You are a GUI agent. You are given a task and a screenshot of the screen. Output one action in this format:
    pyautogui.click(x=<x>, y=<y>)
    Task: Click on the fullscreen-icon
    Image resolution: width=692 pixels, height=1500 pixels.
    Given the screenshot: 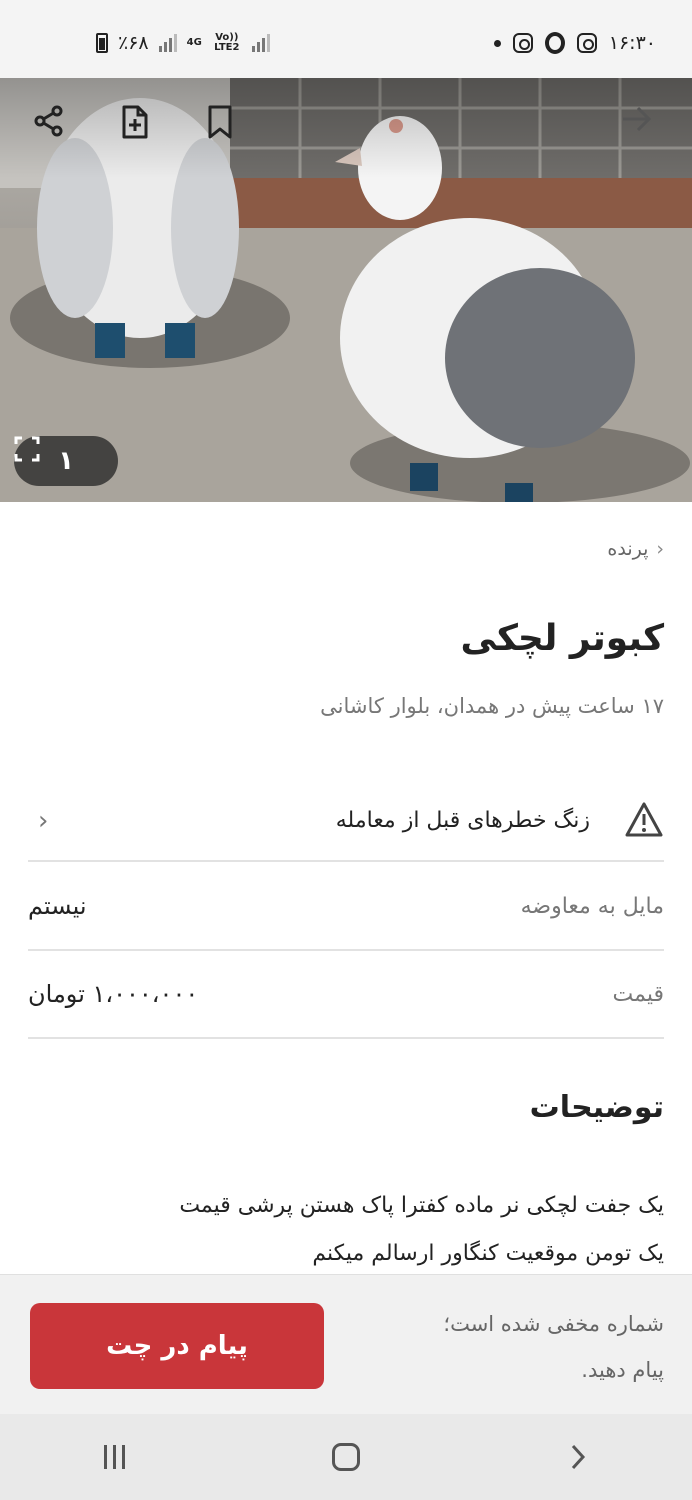 What is the action you would take?
    pyautogui.click(x=27, y=449)
    